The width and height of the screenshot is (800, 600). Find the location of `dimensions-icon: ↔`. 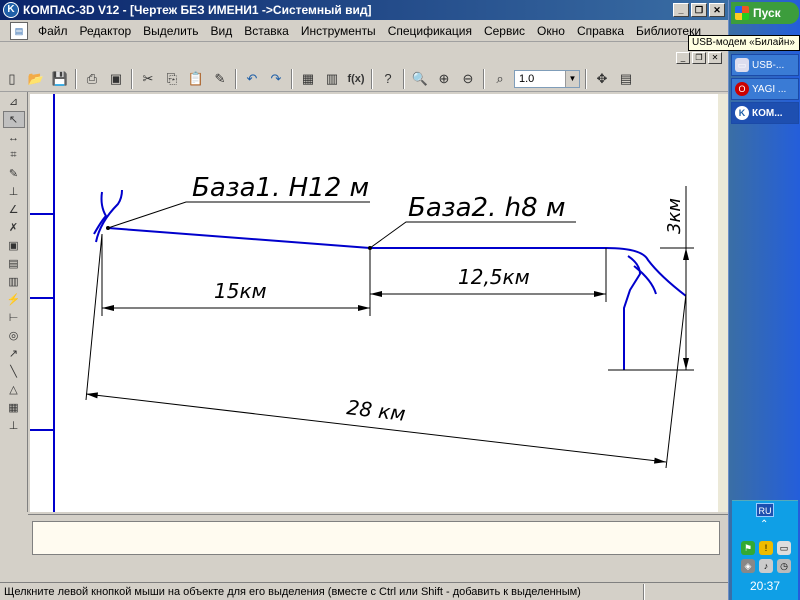

dimensions-icon: ↔ is located at coordinates (14, 137).